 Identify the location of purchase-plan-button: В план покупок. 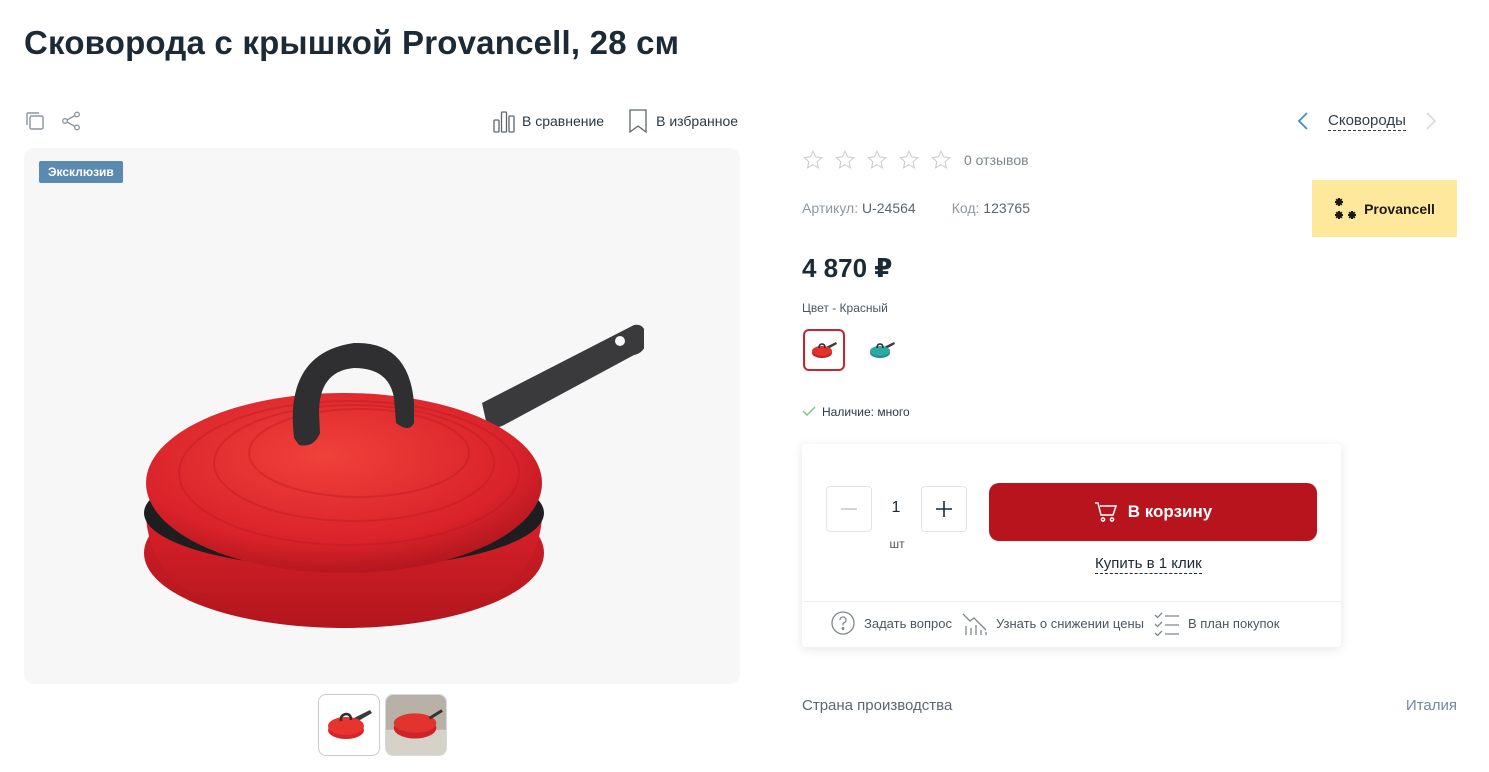
(1217, 623).